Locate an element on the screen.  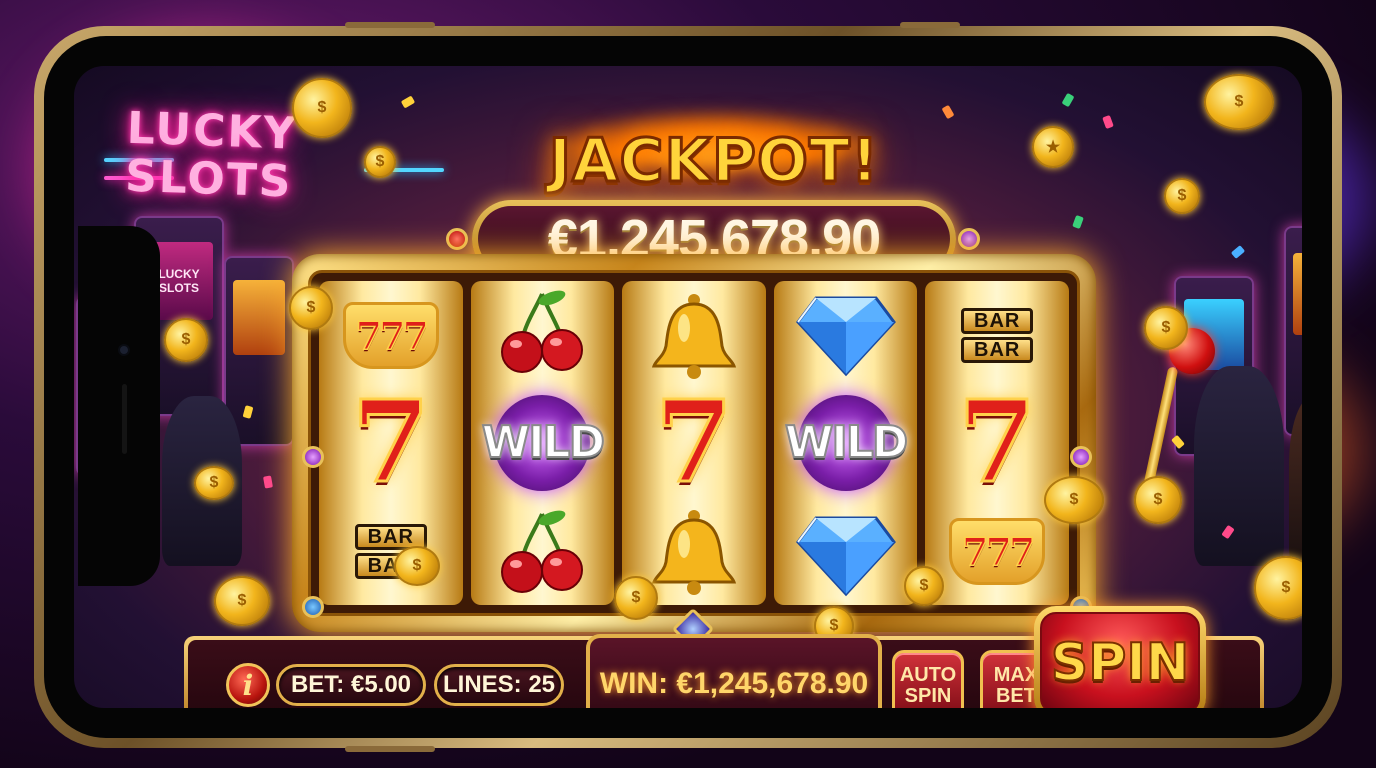
sapphire-gem-icon is located at coordinates (313, 607).